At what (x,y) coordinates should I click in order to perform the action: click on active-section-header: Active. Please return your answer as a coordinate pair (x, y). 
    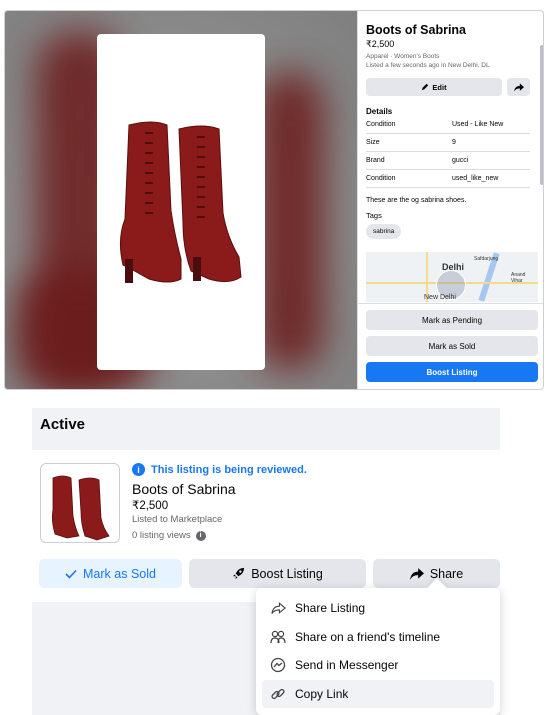
    Looking at the image, I should click on (266, 429).